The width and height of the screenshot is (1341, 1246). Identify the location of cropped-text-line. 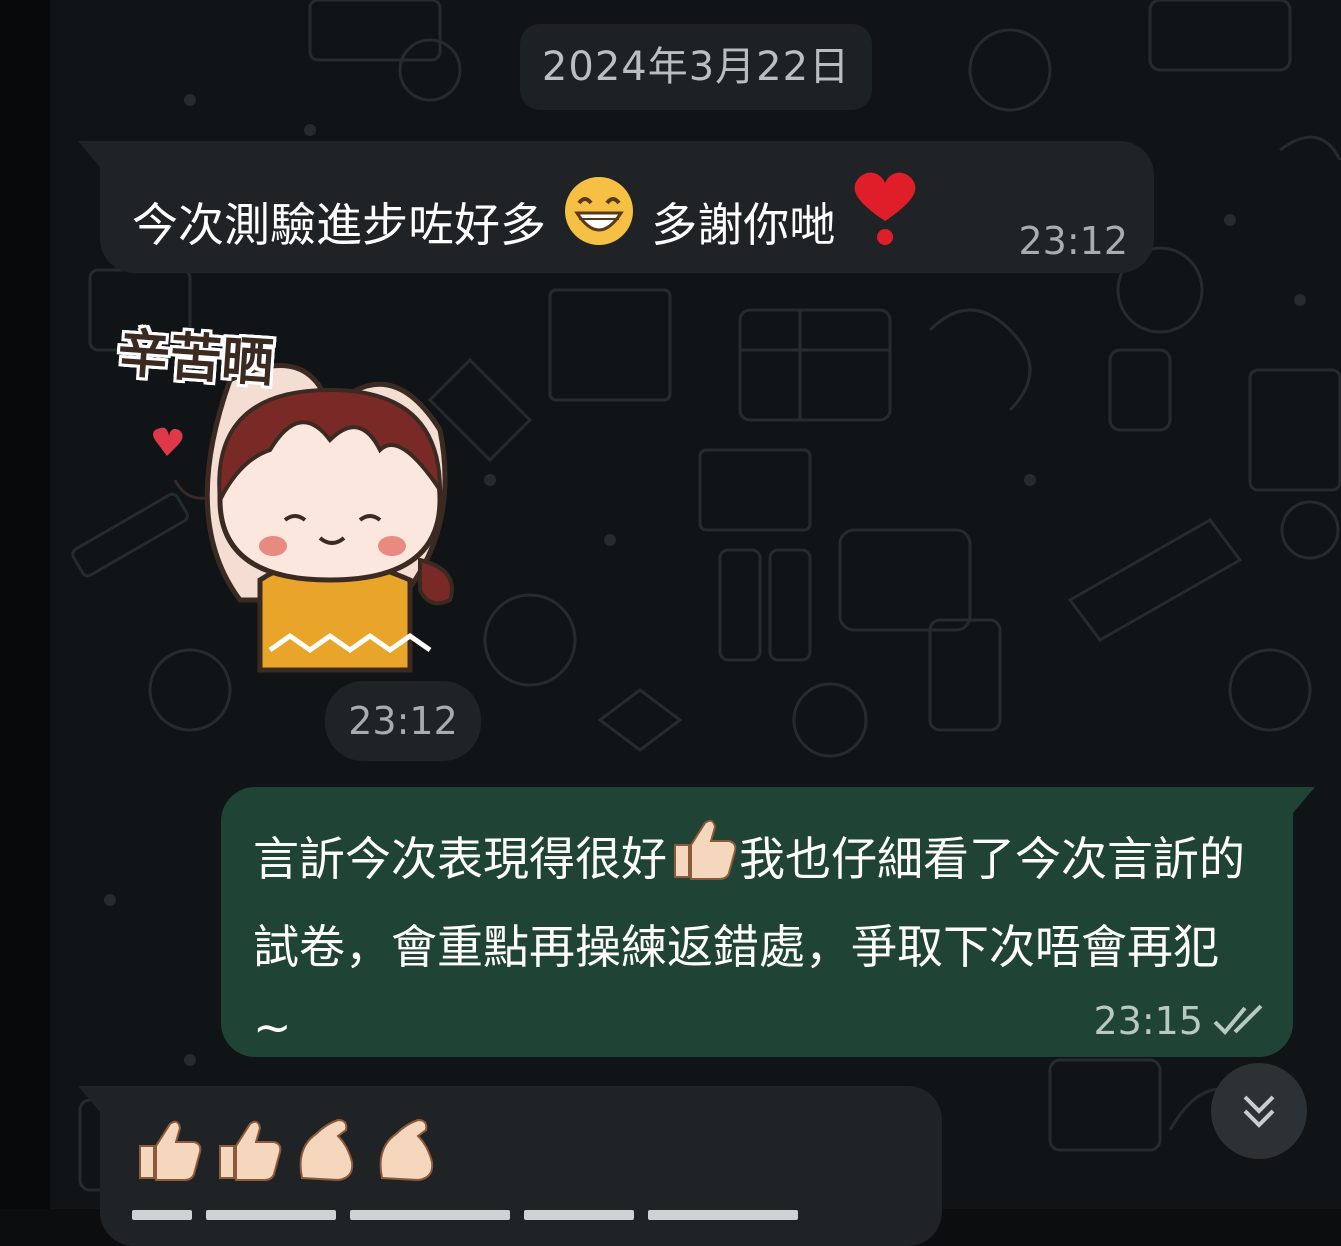
(512, 1218).